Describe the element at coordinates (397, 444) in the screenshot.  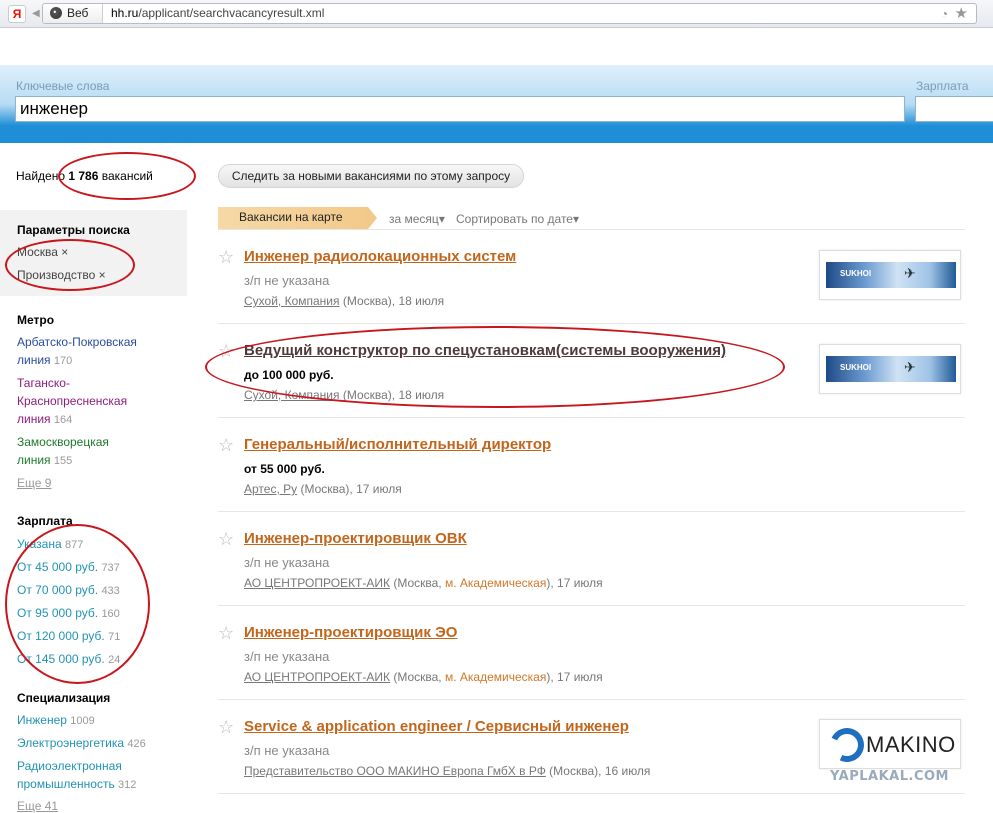
I see `vacancy-title-link: Генеральный/исполнительный директор` at that location.